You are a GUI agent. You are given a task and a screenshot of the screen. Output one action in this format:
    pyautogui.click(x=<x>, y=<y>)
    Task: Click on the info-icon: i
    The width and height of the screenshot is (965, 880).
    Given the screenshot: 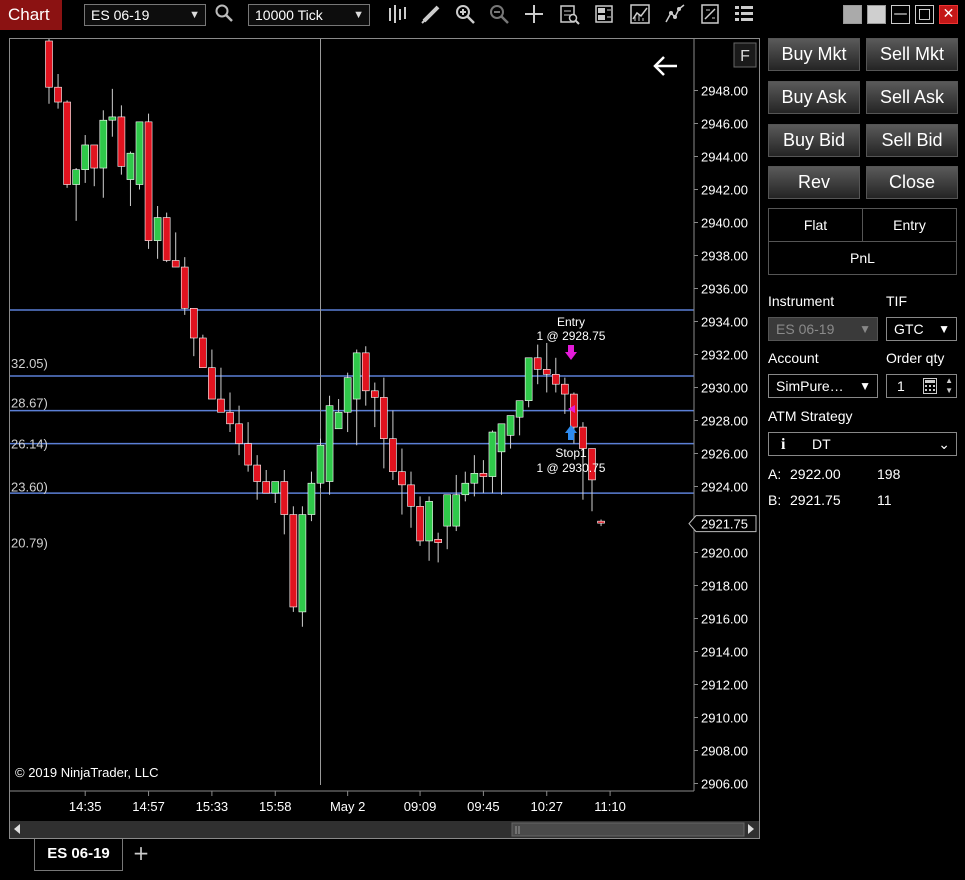 What is the action you would take?
    pyautogui.click(x=783, y=444)
    